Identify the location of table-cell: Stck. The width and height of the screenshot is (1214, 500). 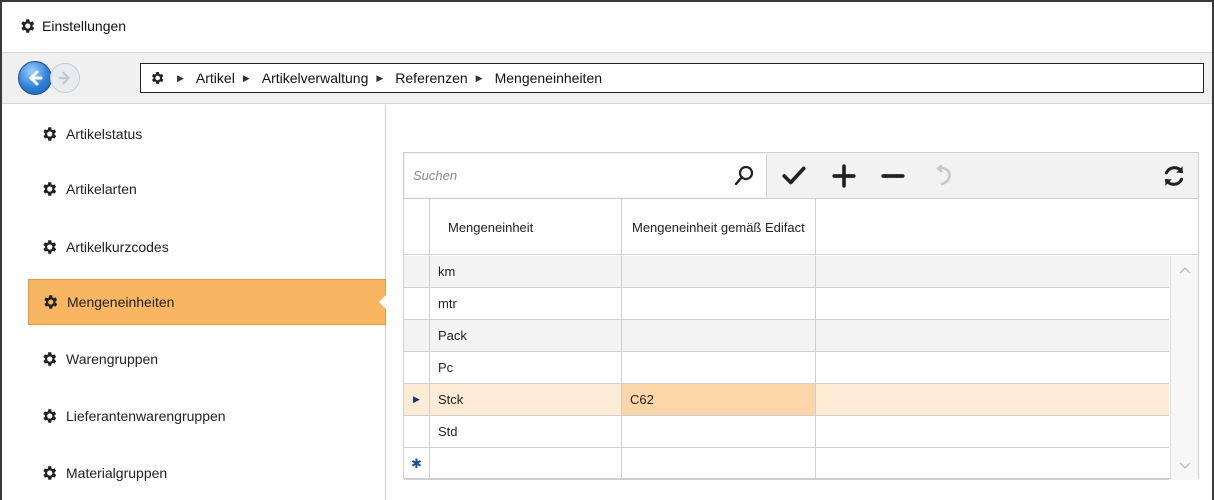
(526, 399).